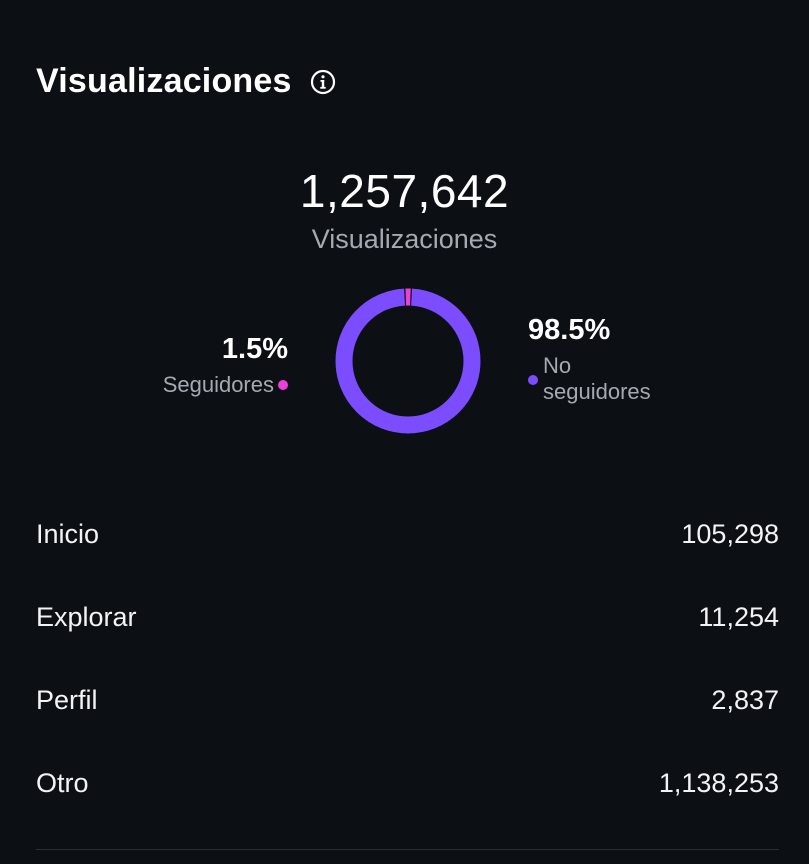  I want to click on source-value: 1,138,253, so click(718, 783).